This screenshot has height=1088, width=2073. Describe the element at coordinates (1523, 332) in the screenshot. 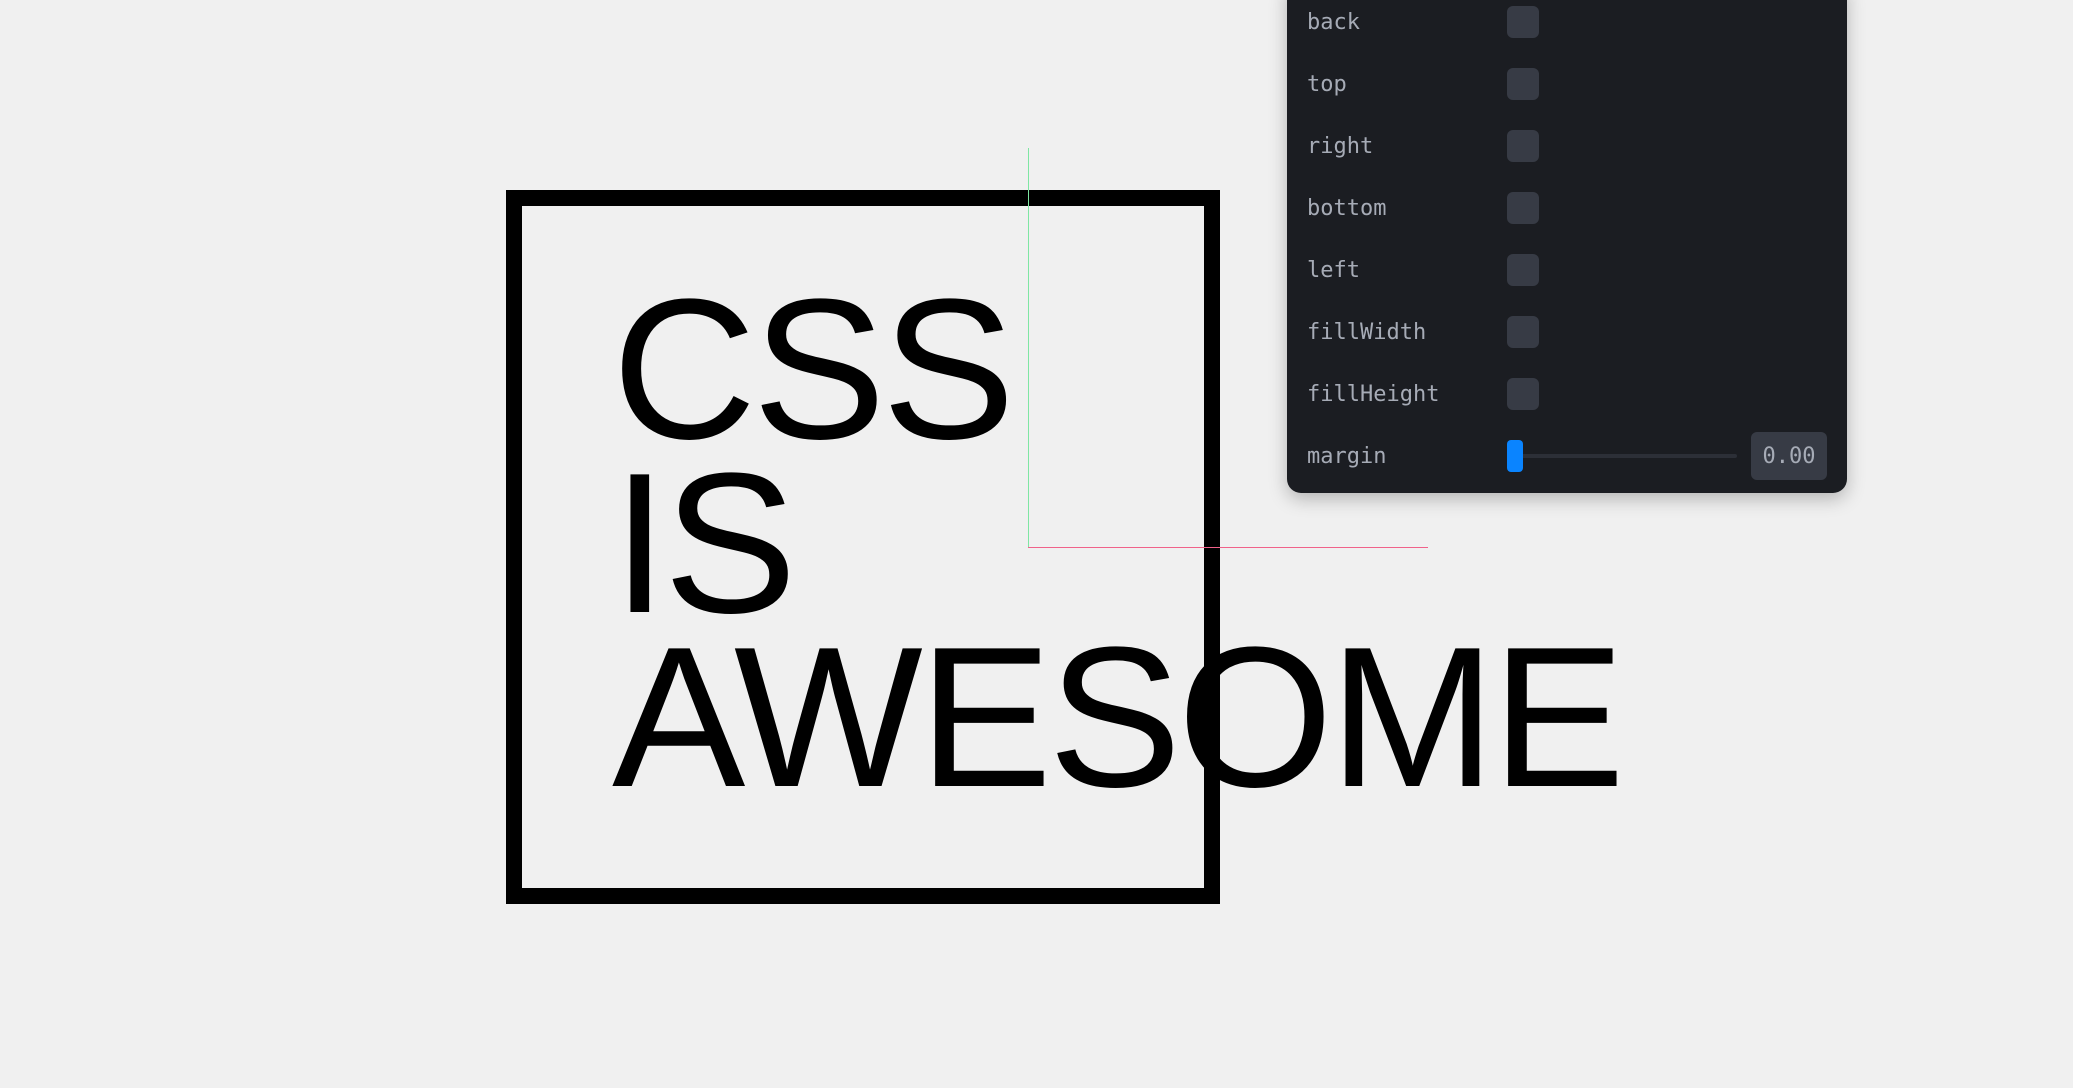

I see `fillwidth-checkbox` at that location.